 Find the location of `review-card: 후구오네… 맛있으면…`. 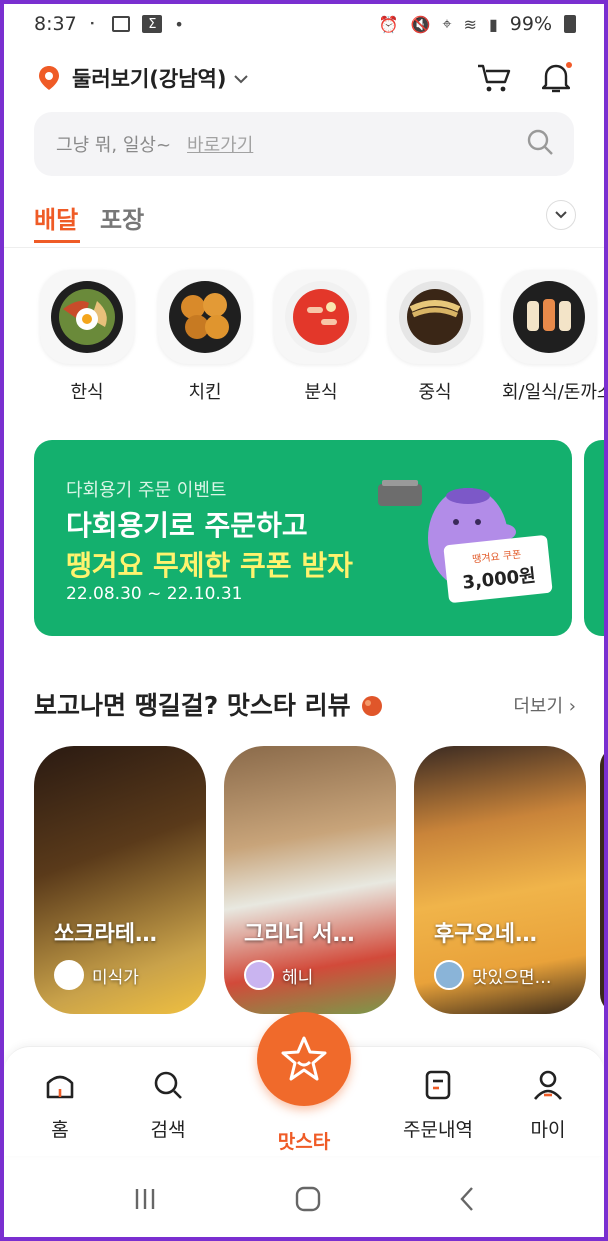

review-card: 후구오네… 맛있으면… is located at coordinates (500, 880).